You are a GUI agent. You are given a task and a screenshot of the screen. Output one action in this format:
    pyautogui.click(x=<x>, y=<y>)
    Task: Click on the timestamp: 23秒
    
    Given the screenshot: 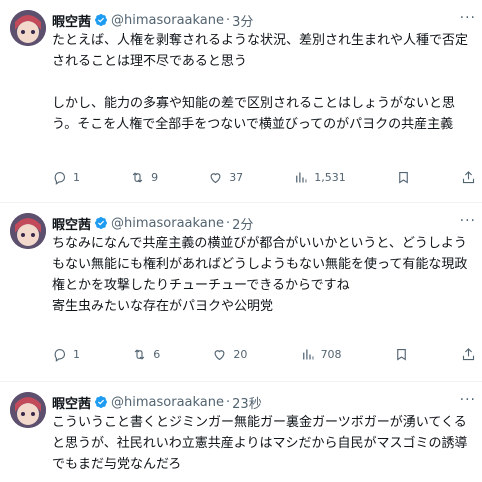 What is the action you would take?
    pyautogui.click(x=247, y=402)
    